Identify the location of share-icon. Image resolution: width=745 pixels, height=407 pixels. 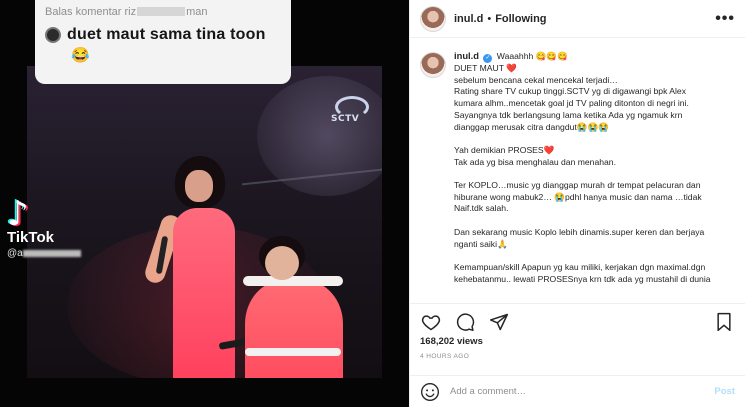
(499, 322).